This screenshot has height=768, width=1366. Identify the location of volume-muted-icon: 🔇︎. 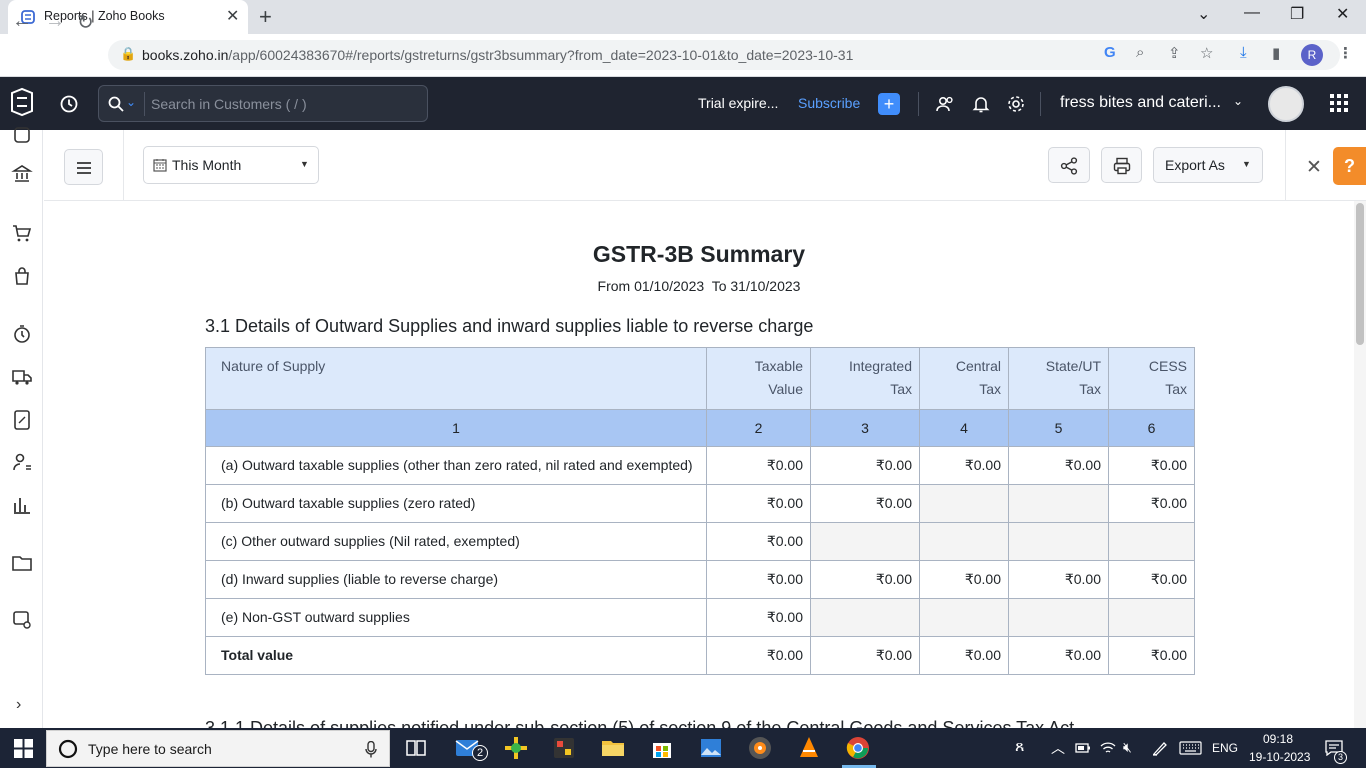
(1127, 747).